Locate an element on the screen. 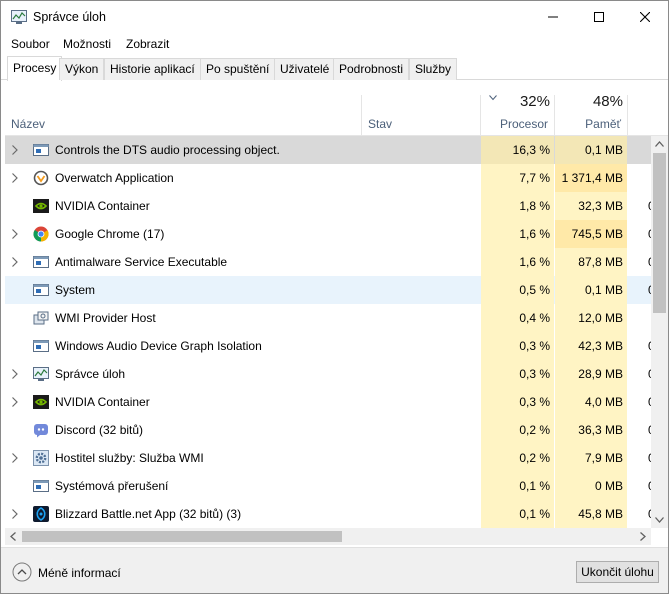 The image size is (669, 594). memory-cell: 12,0 MB is located at coordinates (591, 318).